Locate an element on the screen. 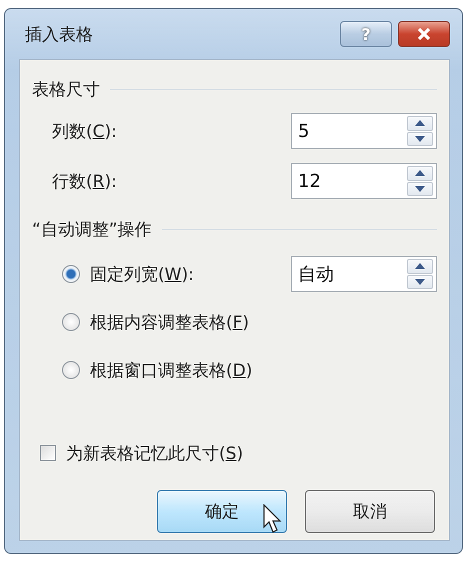  group-heading: 表格尺寸 is located at coordinates (66, 89).